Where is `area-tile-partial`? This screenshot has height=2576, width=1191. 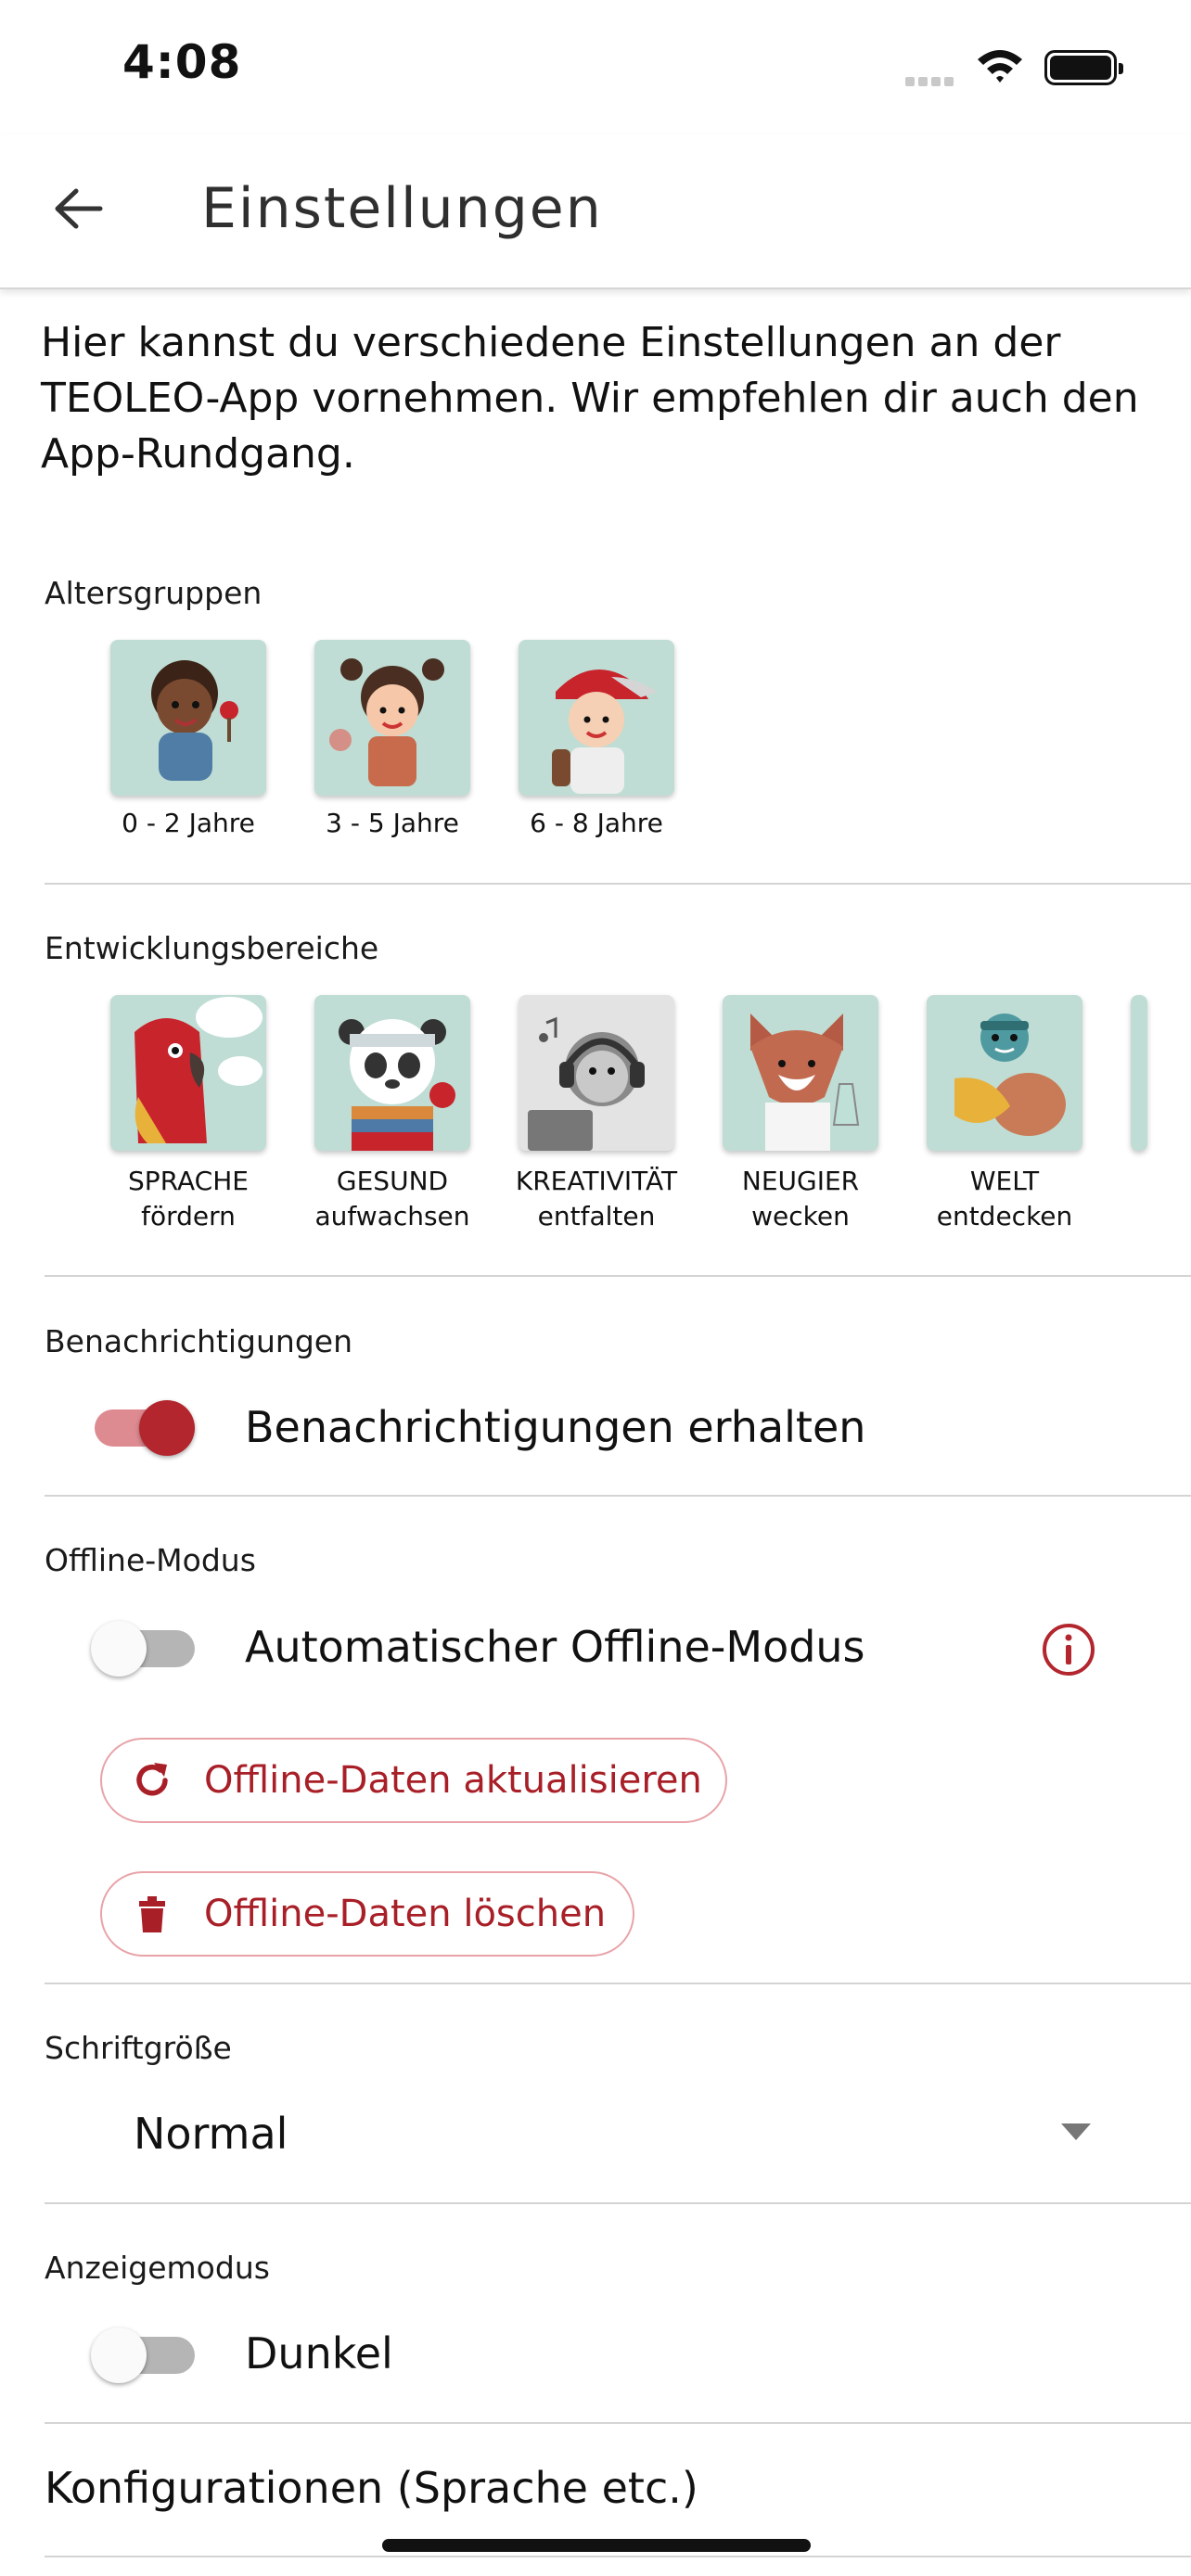 area-tile-partial is located at coordinates (1139, 1073).